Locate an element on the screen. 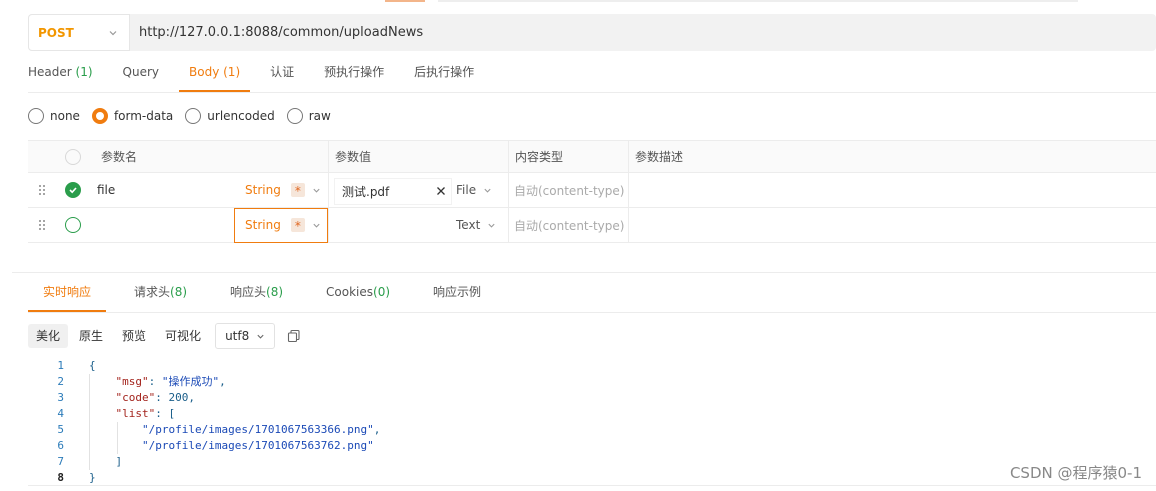  body-type-radios: none form-data urlencoded raw is located at coordinates (185, 116).